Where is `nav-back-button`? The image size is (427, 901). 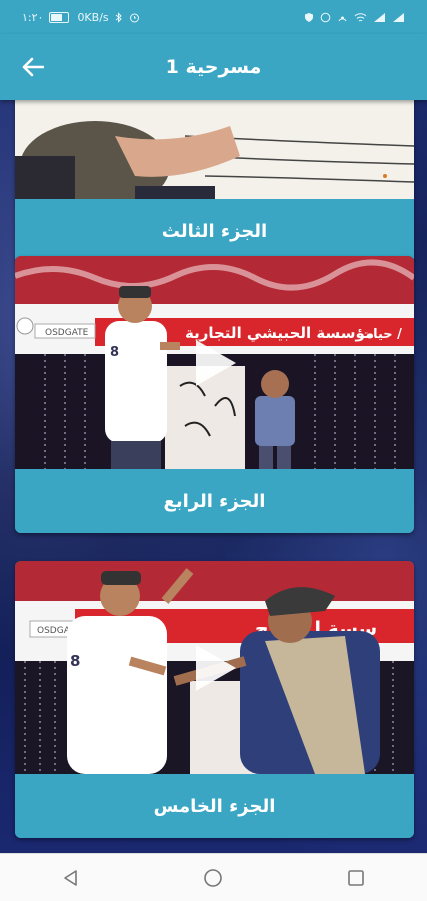
nav-back-button is located at coordinates (71, 878).